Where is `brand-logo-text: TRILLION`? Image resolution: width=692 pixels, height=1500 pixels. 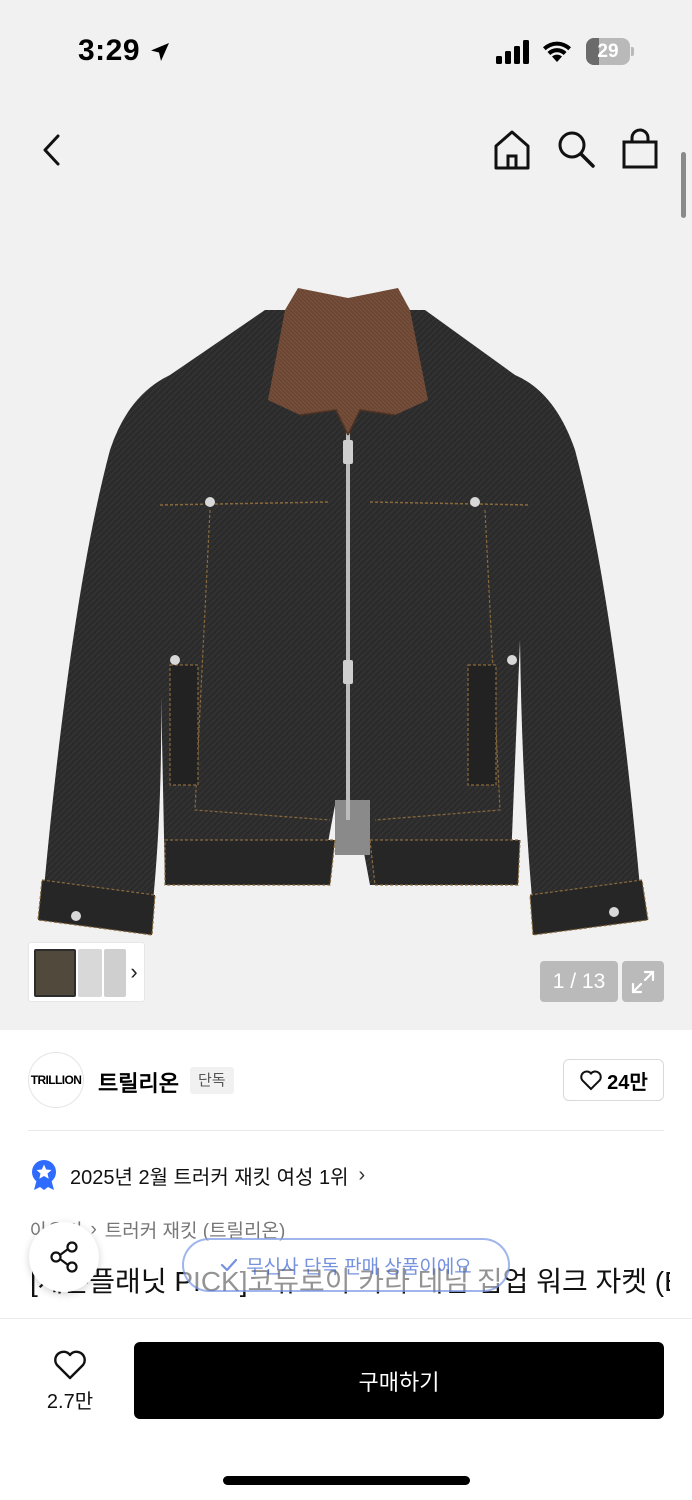
brand-logo-text: TRILLION is located at coordinates (56, 1080).